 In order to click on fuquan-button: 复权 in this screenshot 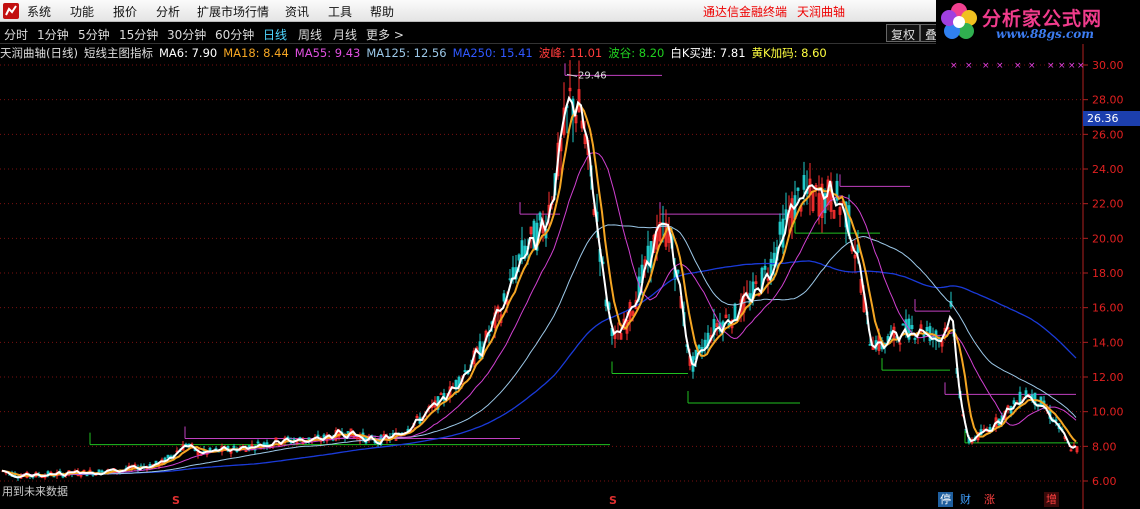, I will do `click(903, 33)`.